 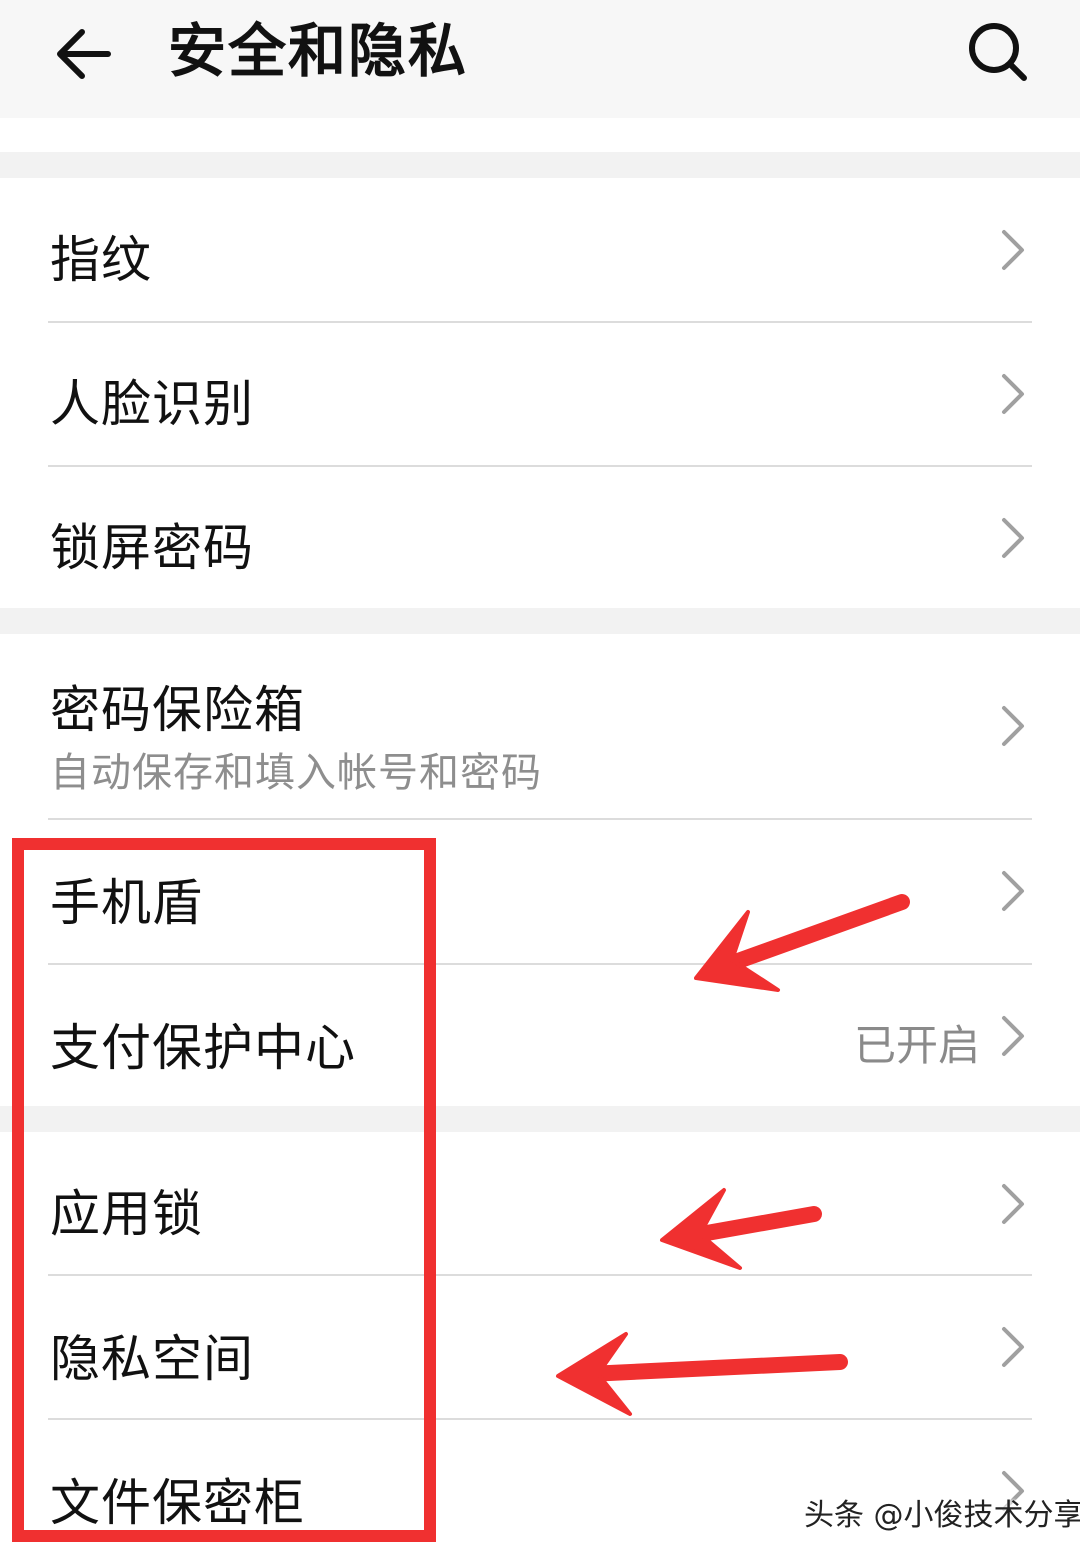 I want to click on setting-label: 密码保险箱, so click(x=177, y=710).